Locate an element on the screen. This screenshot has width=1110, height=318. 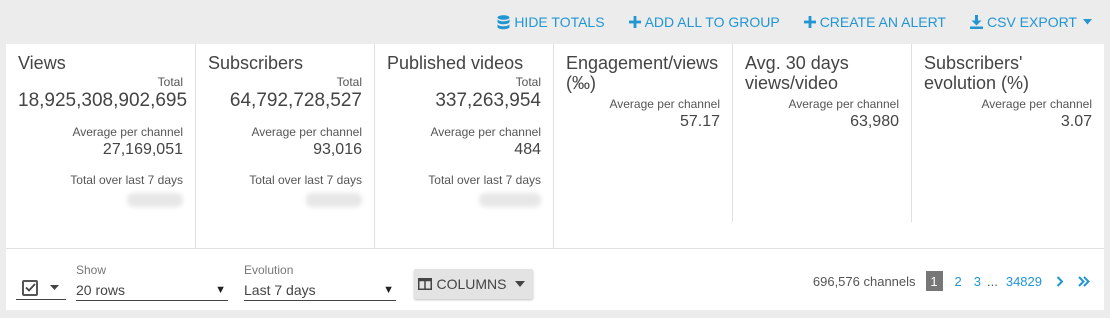
csv-export-label: CSV EXPORT is located at coordinates (1032, 22).